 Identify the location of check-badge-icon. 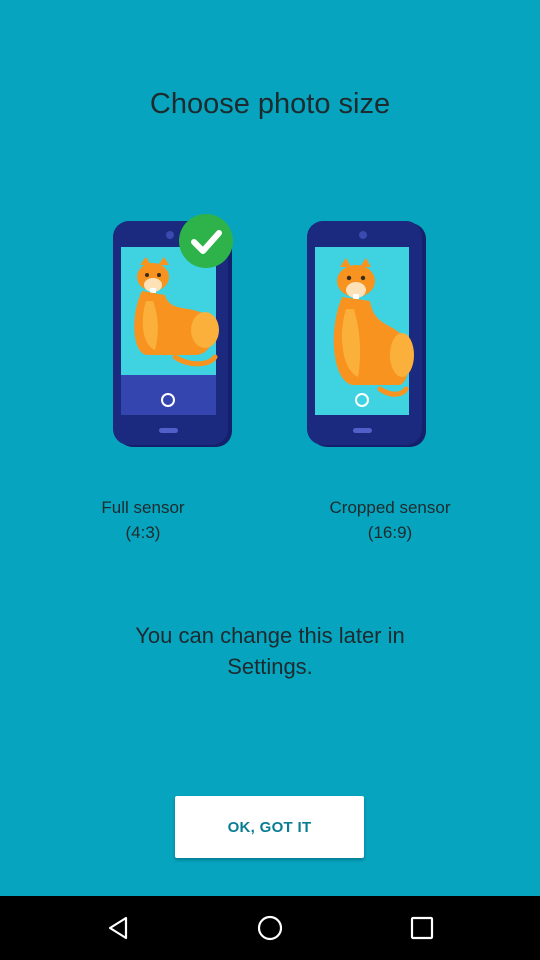
(206, 241).